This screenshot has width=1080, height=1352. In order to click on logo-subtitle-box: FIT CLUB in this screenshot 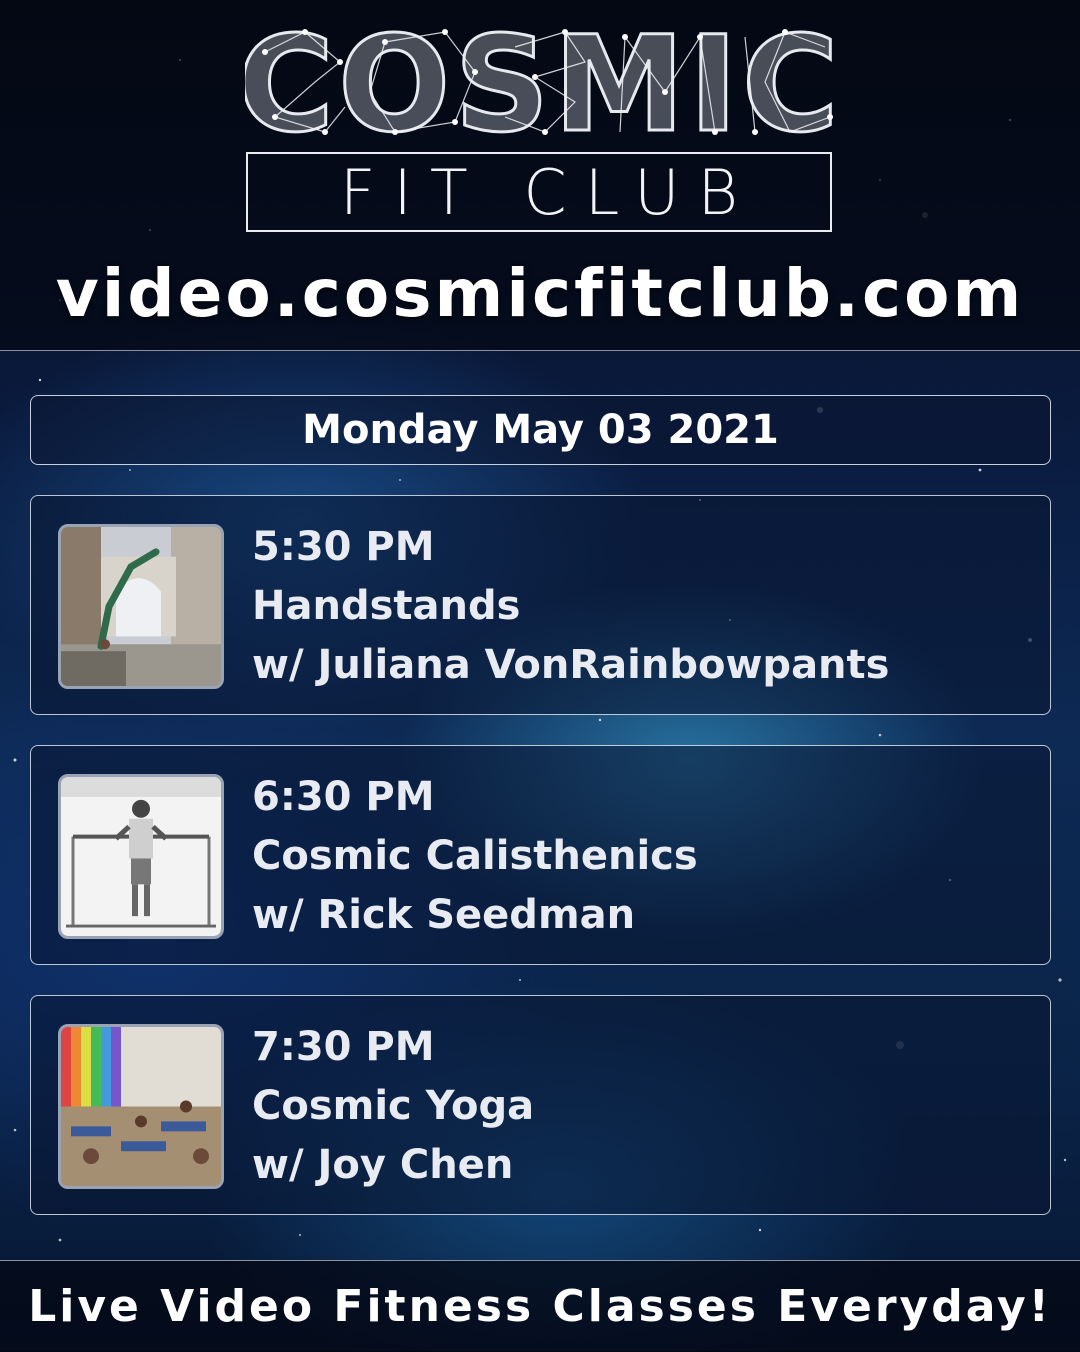, I will do `click(539, 192)`.